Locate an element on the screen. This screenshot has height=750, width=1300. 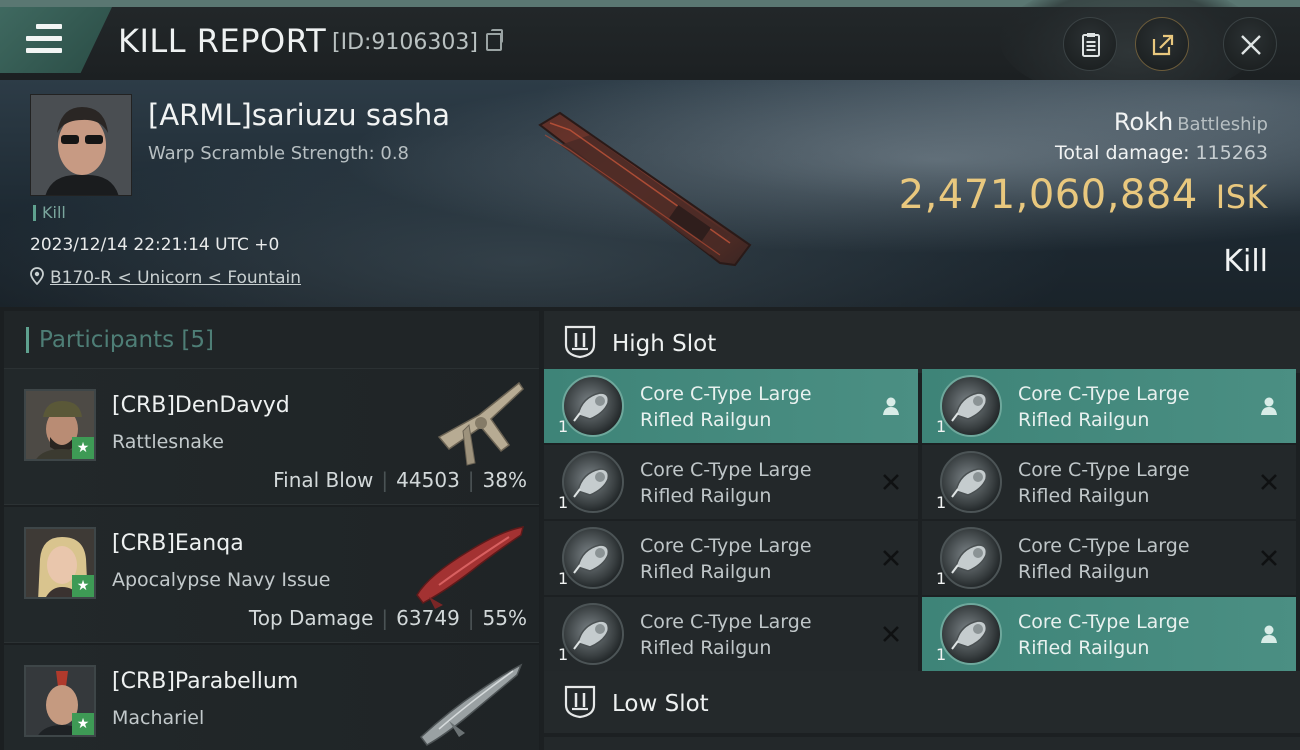
participants-label: Participants [5] is located at coordinates (120, 340).